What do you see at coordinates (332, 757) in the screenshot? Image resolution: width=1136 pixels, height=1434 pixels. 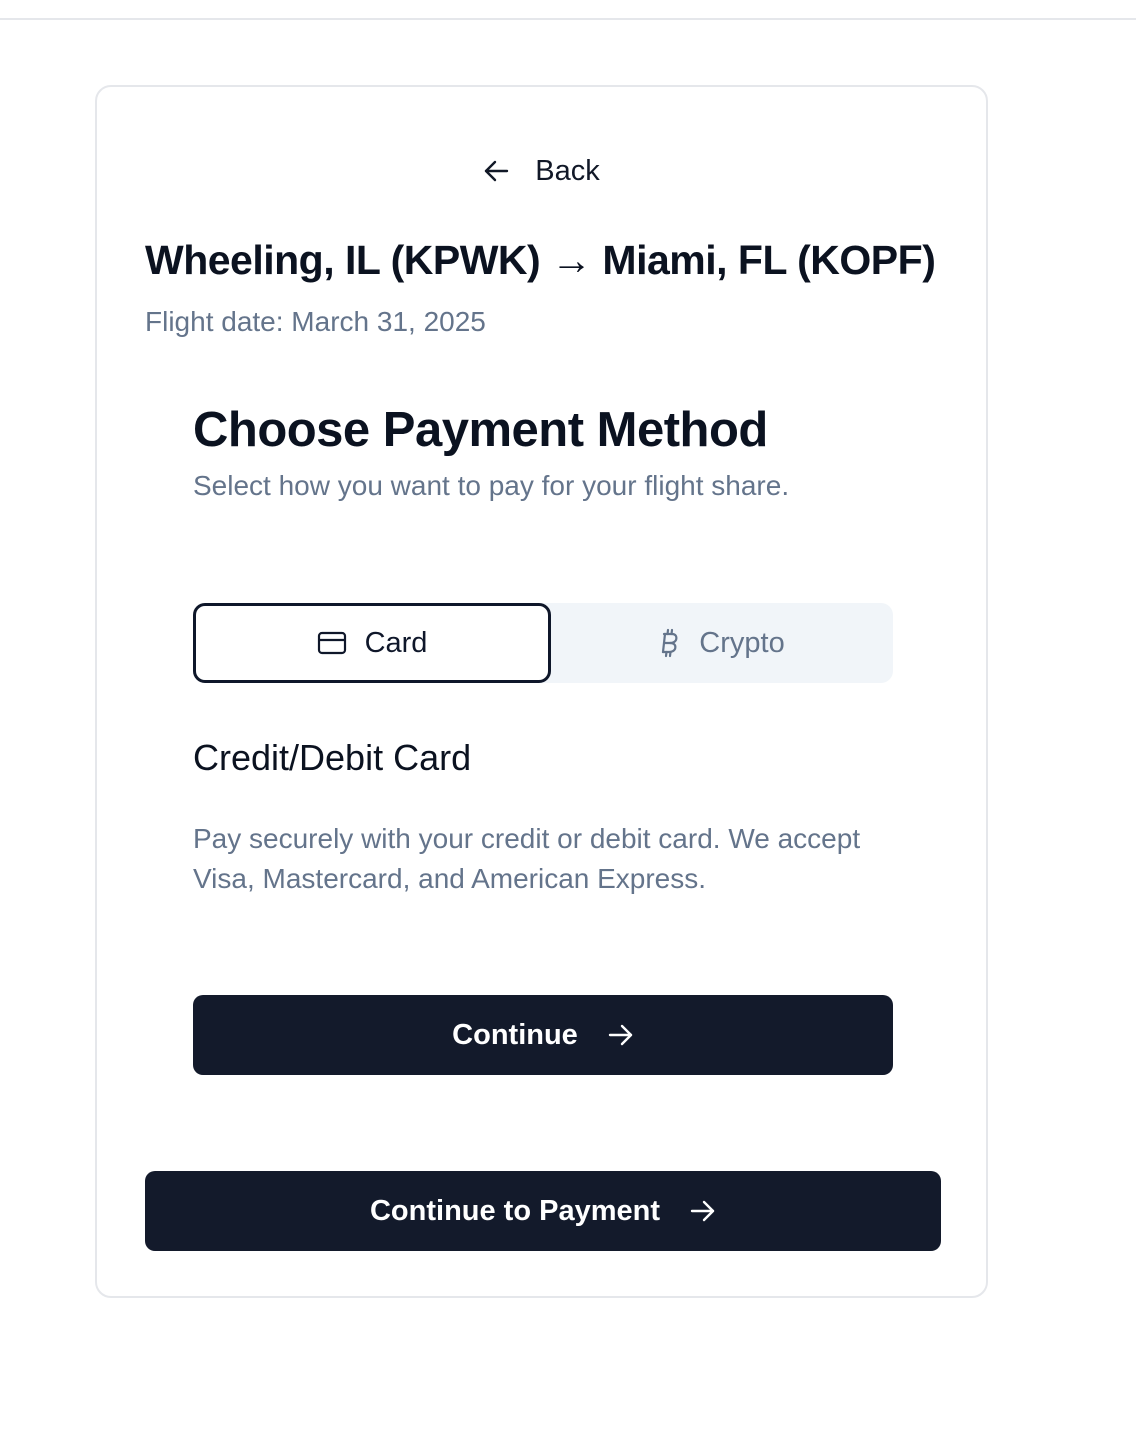 I see `selected-method-title: Credit/Debit Card` at bounding box center [332, 757].